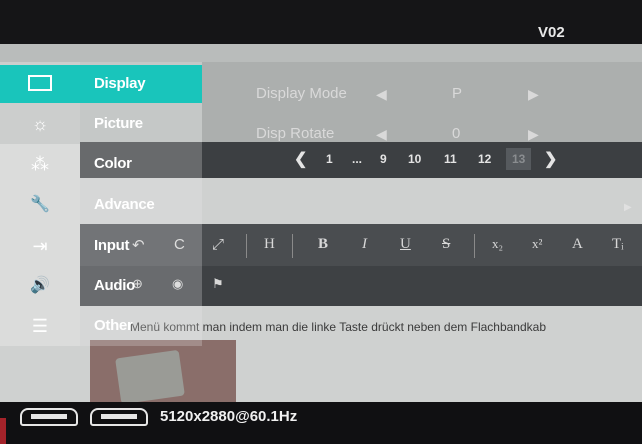  What do you see at coordinates (124, 204) in the screenshot?
I see `osd-menu-label: Advance` at bounding box center [124, 204].